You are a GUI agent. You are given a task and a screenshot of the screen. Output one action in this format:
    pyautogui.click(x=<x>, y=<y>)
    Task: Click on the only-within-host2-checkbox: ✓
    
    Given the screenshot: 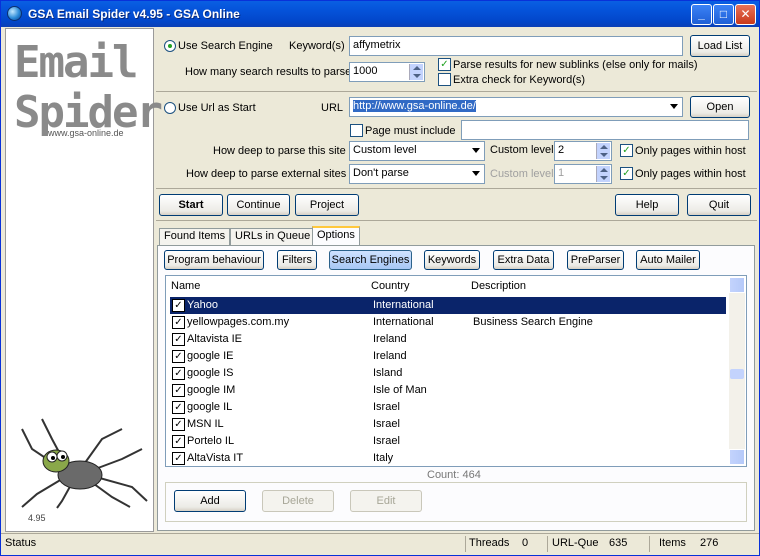 What is the action you would take?
    pyautogui.click(x=626, y=173)
    